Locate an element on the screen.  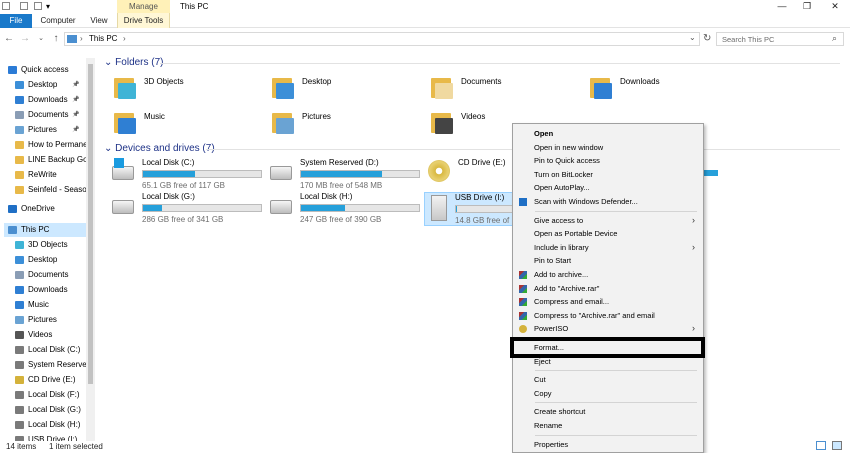
menu-item-create-shortcut: Create shortcut is located at coordinates (608, 411).